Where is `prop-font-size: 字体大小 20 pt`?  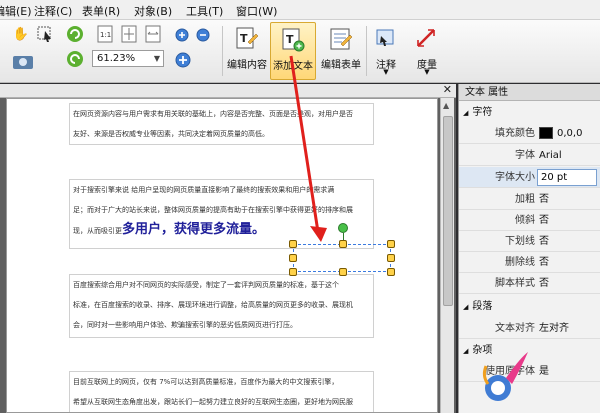
prop-font-size: 字体大小 20 pt is located at coordinates (529, 177).